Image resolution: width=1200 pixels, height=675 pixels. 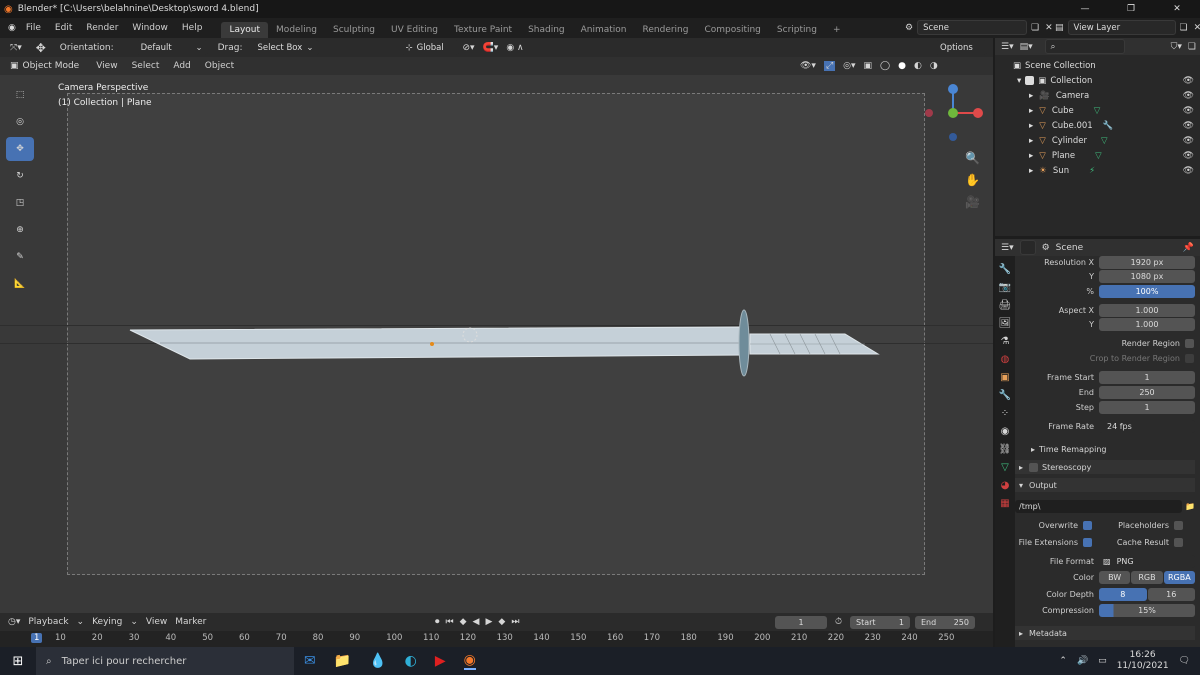 What do you see at coordinates (849, 66) in the screenshot?
I see `overlay-icon: ◎▾` at bounding box center [849, 66].